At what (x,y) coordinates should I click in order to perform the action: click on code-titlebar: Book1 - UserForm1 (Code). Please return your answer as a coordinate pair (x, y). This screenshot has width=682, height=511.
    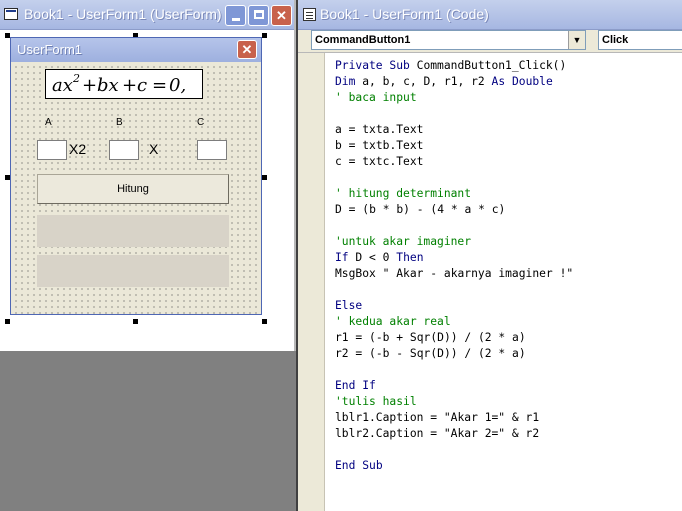
    Looking at the image, I should click on (490, 15).